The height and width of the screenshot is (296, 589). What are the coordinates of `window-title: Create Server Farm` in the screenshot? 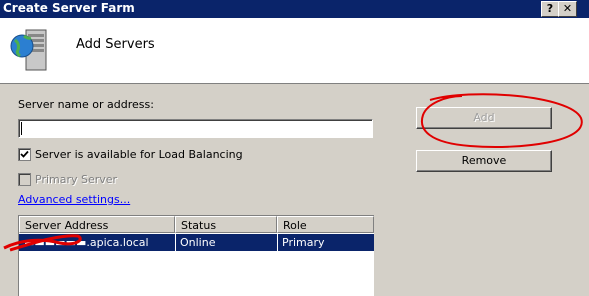 It's located at (69, 8).